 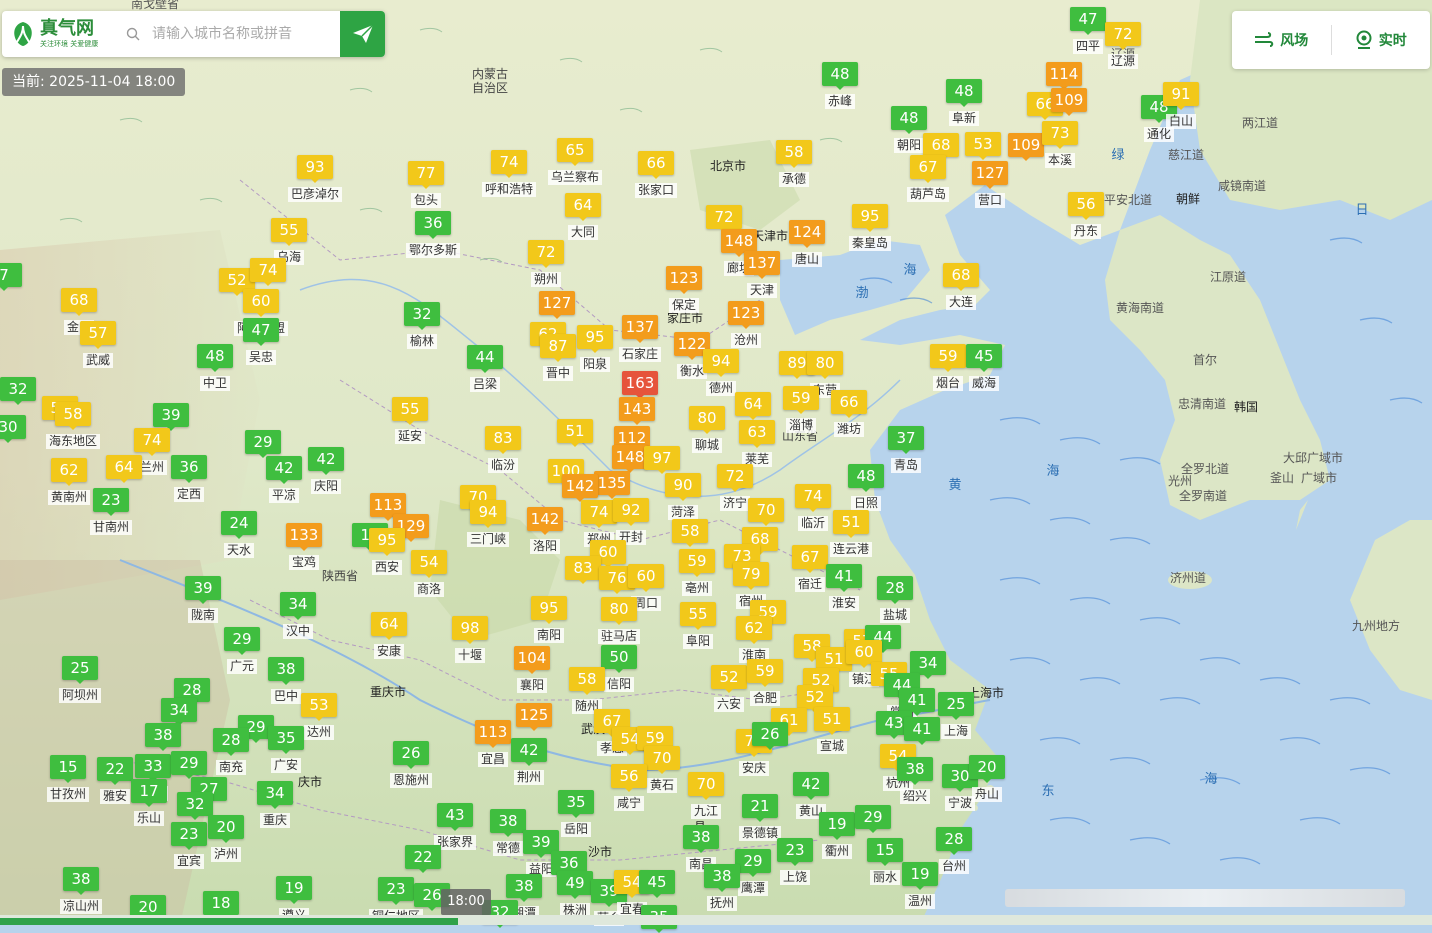 I want to click on aqi-marker: 51 连云港, so click(x=851, y=533).